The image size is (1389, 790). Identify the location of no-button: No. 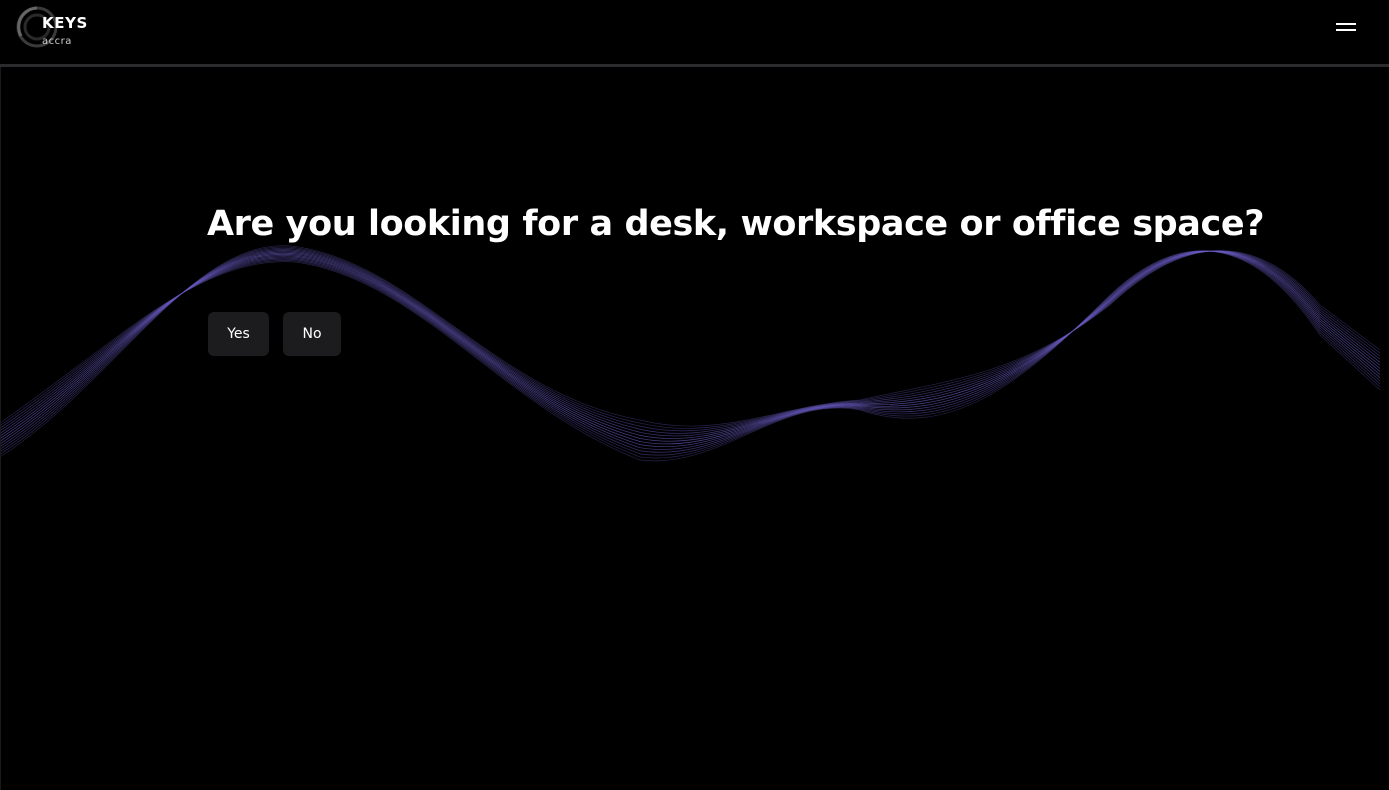
(312, 334).